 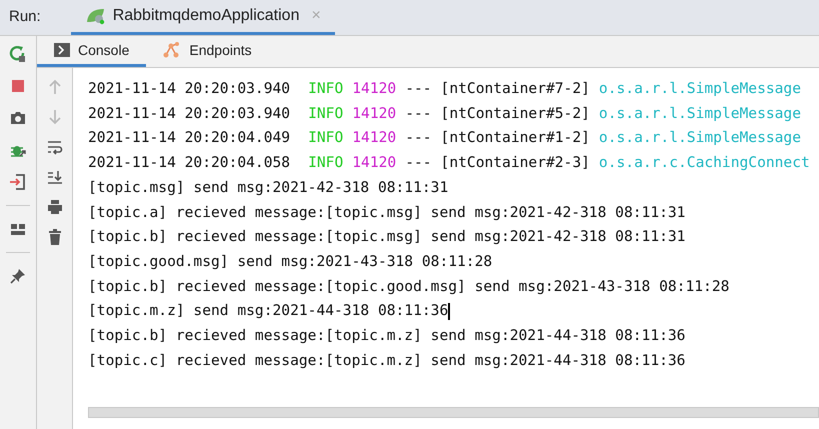 I want to click on console-line: [topic.c] recieved message:[topic.m.z] send msg:2021-44-318 08:11:36, so click(x=387, y=360).